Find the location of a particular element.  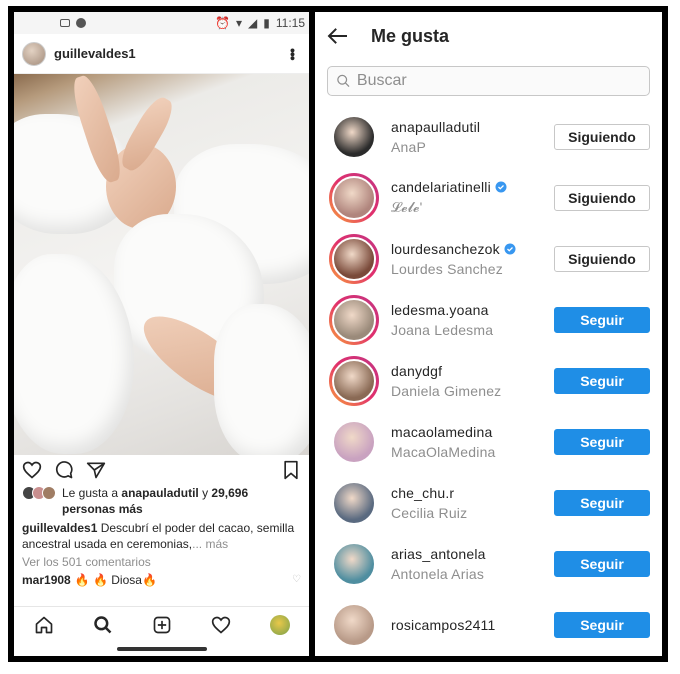

more-options-icon: ••• is located at coordinates (293, 54).